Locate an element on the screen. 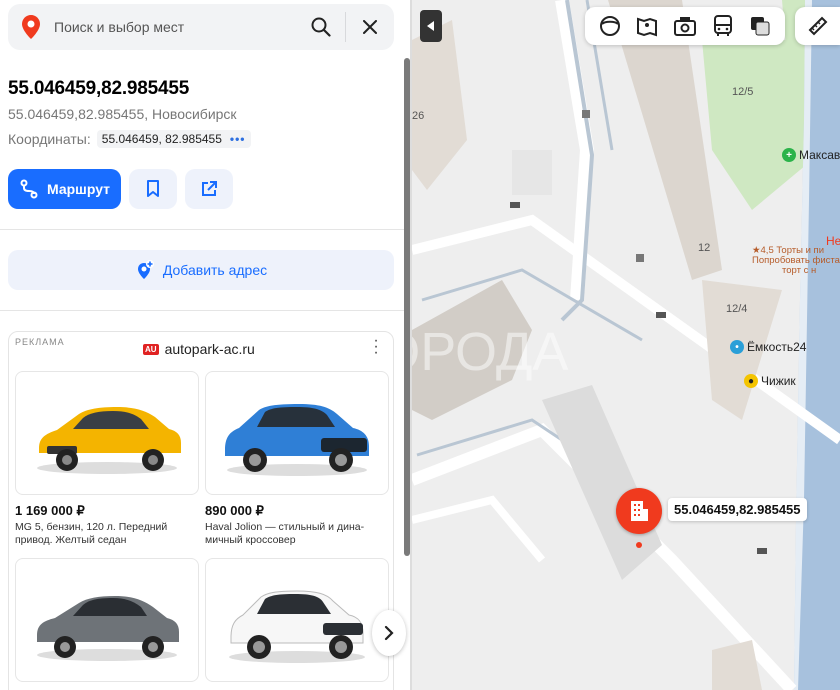  map-pin-icon is located at coordinates (31, 27).